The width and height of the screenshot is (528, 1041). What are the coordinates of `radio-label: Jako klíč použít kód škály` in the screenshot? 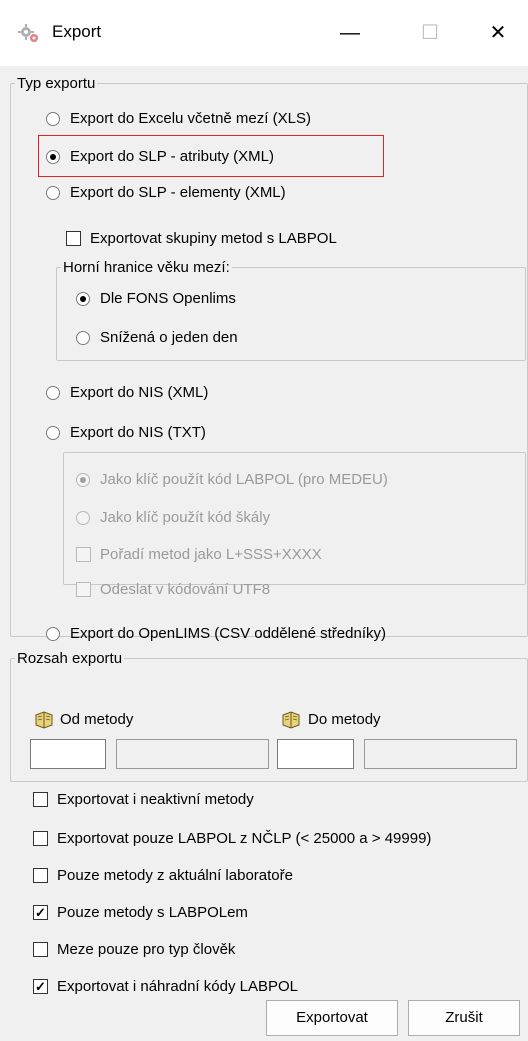 It's located at (185, 517).